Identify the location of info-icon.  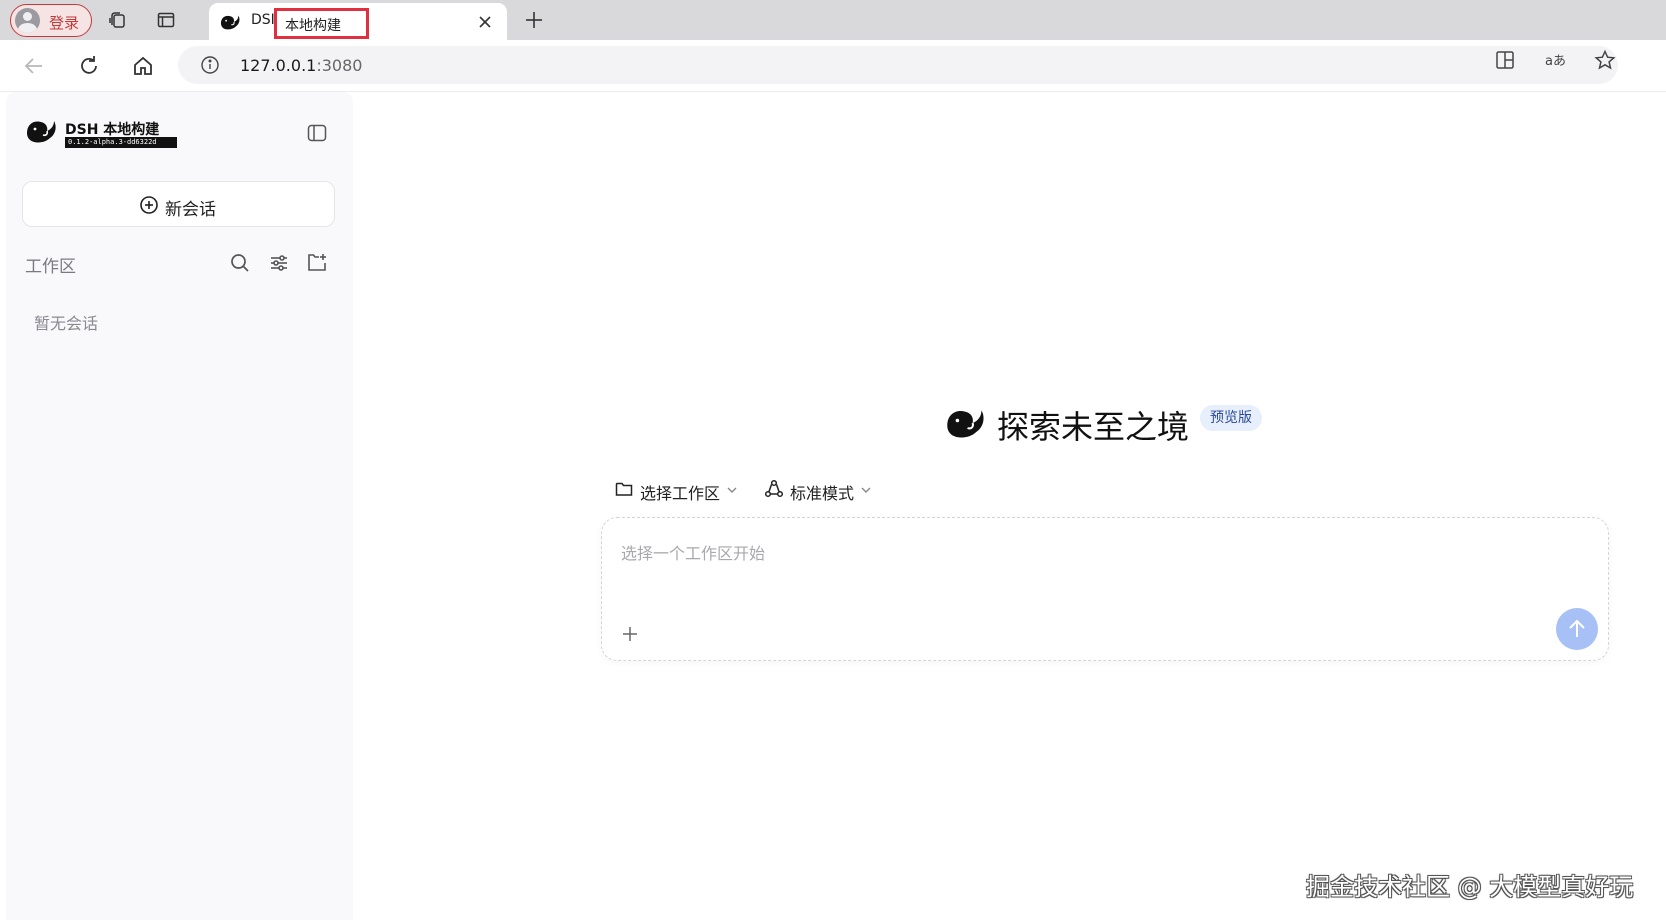
(210, 65).